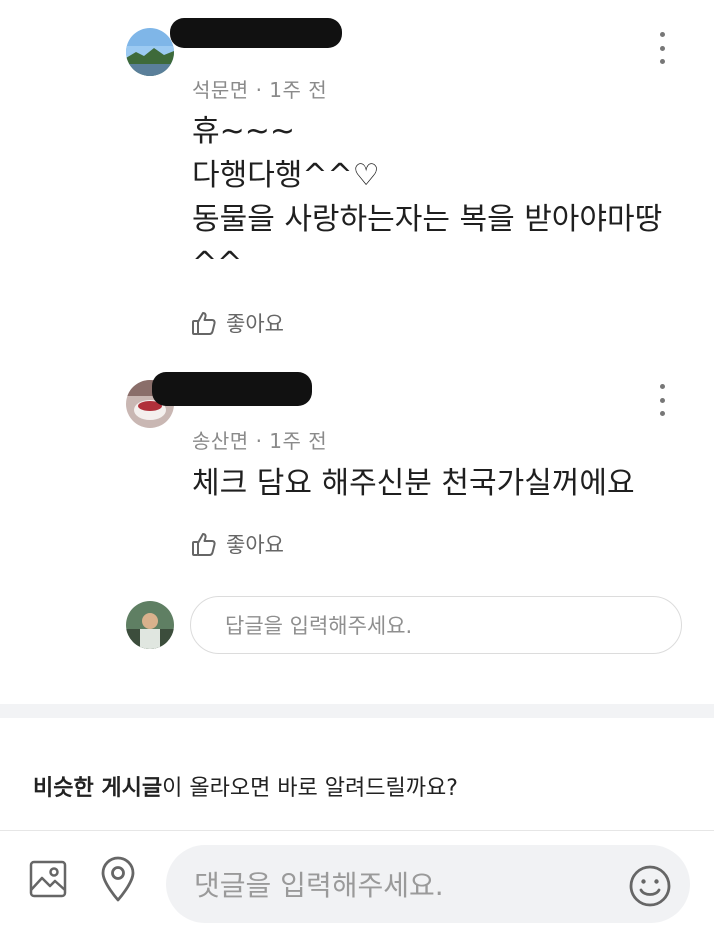 The width and height of the screenshot is (714, 945). What do you see at coordinates (310, 788) in the screenshot?
I see `similar-posts-text: 이 올라오면 바로 알려드릴까요?` at bounding box center [310, 788].